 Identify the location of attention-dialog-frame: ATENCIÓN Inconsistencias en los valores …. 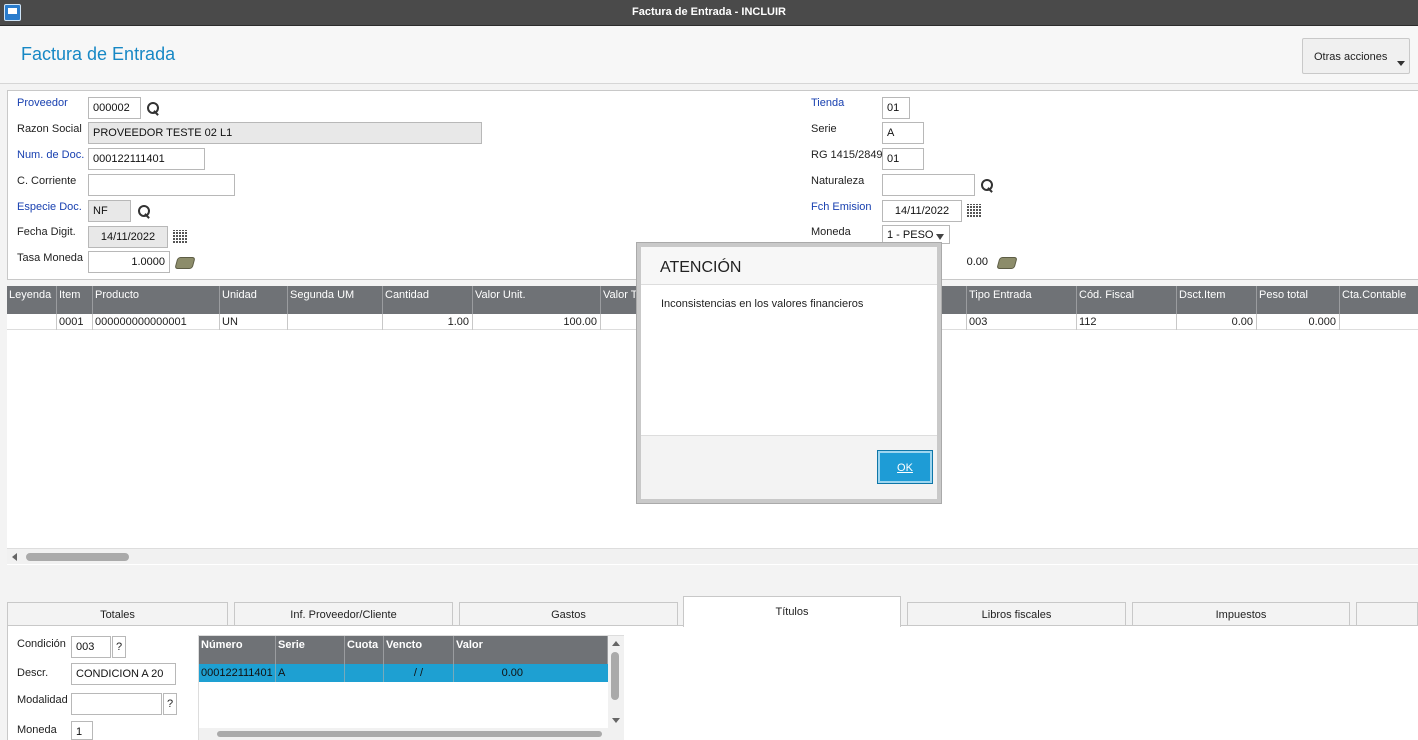
(789, 373).